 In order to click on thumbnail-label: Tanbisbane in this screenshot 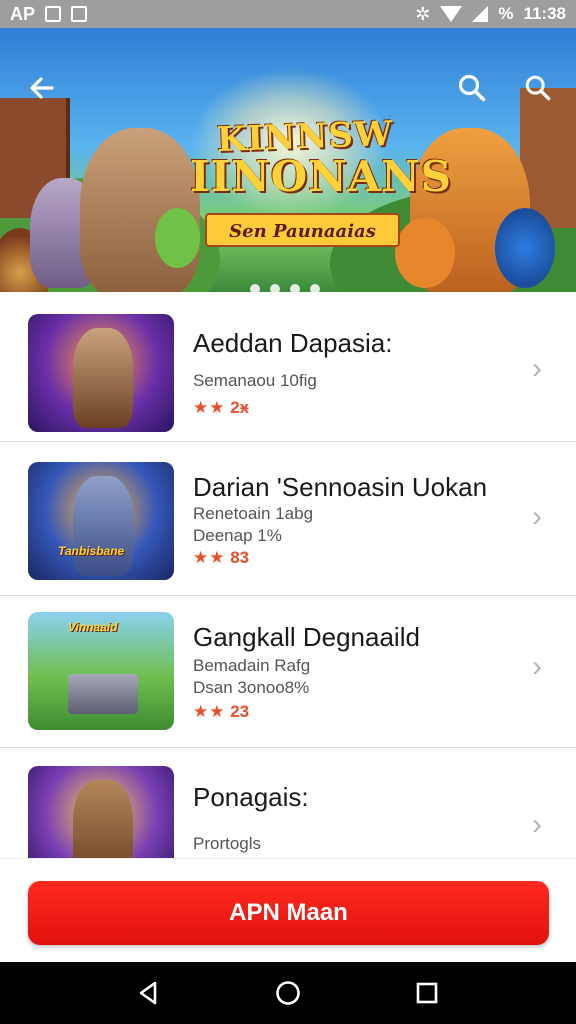, I will do `click(91, 551)`.